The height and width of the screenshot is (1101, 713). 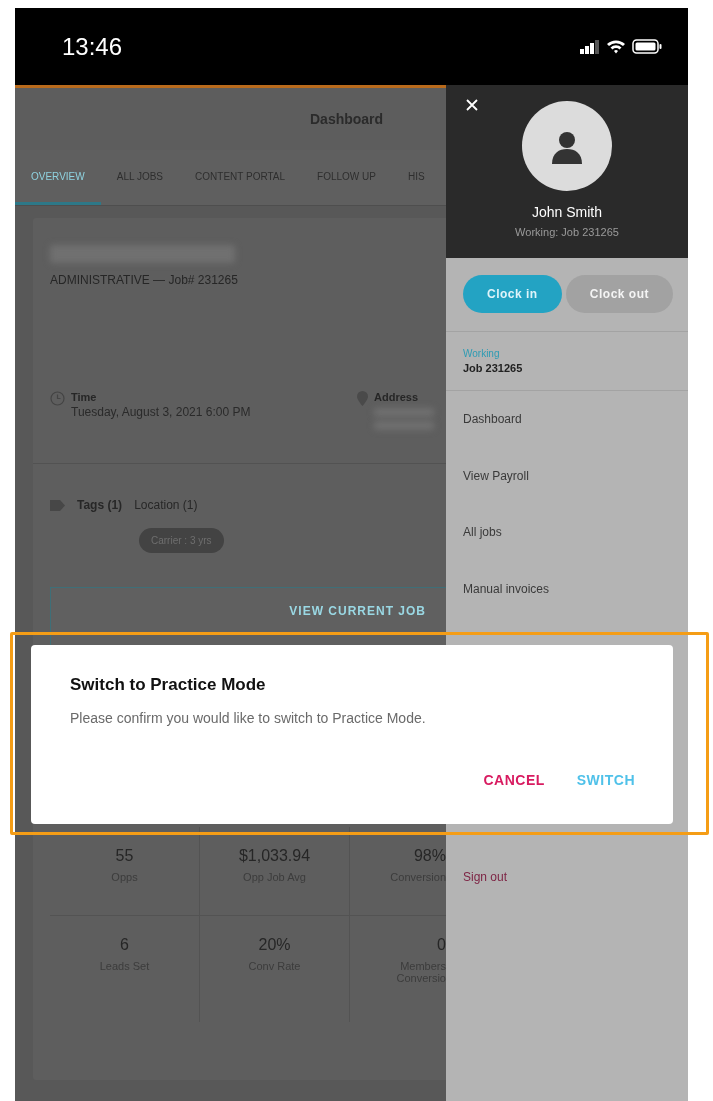 I want to click on working-job: Job 231265, so click(x=493, y=368).